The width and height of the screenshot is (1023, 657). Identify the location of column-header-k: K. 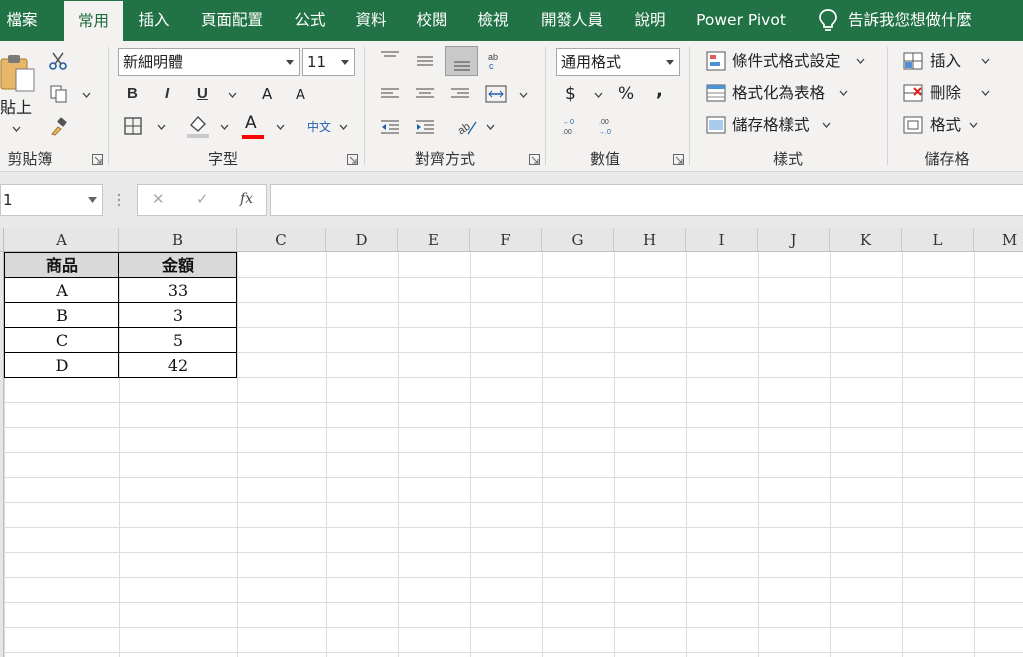
(866, 240).